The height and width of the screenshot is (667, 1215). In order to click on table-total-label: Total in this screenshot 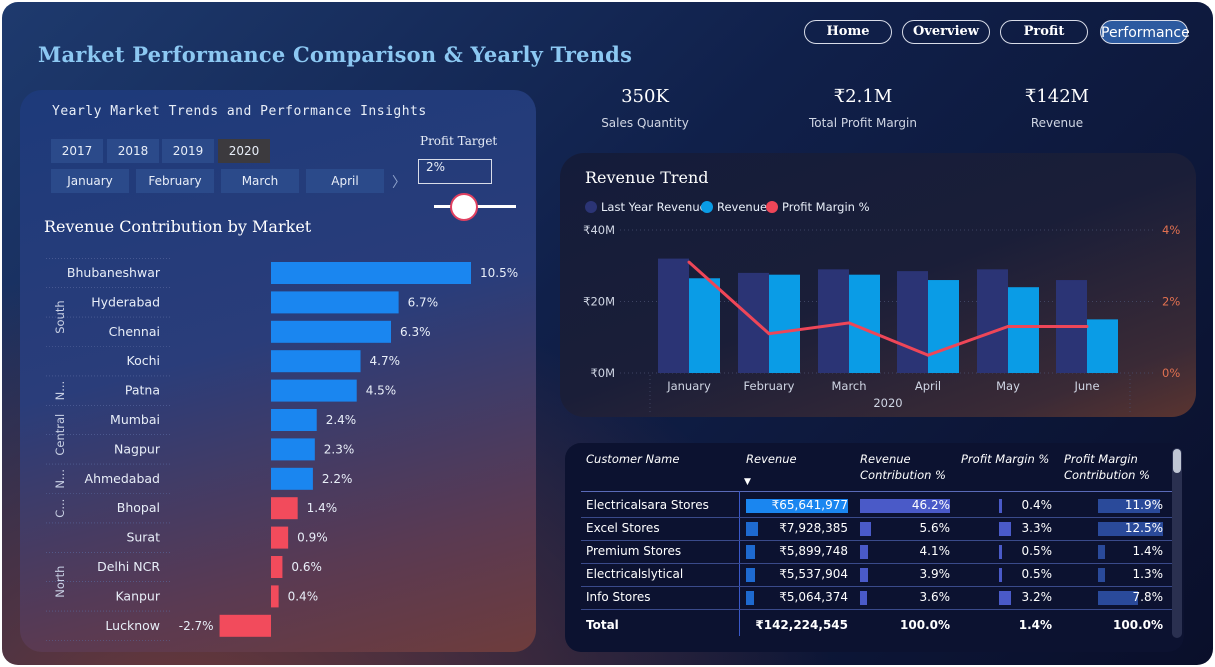, I will do `click(602, 625)`.